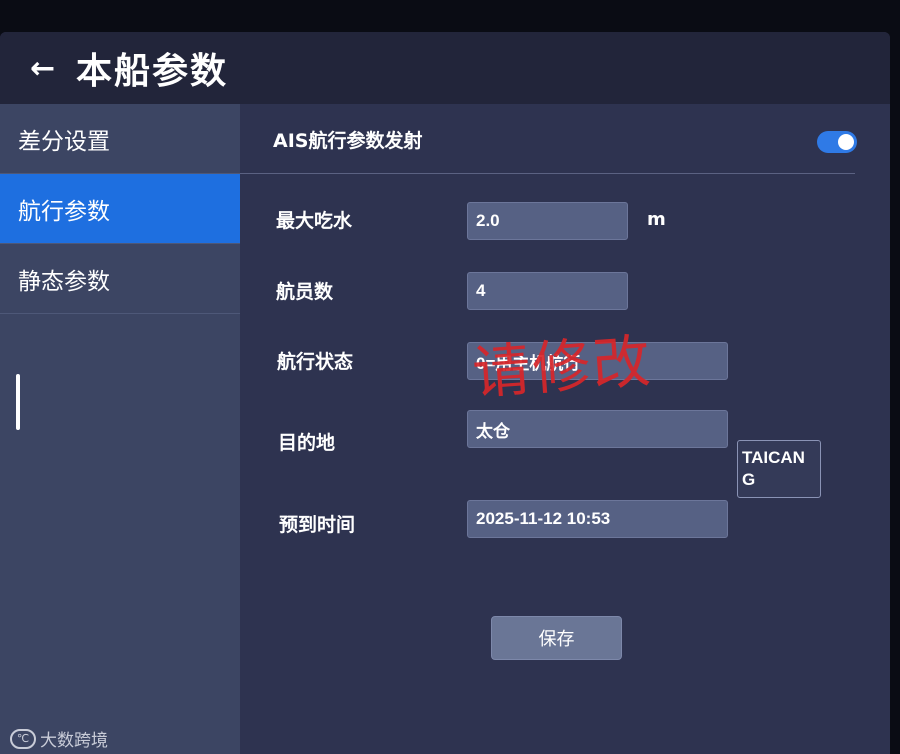 The image size is (900, 754). Describe the element at coordinates (45, 68) in the screenshot. I see `back-arrow-icon: ←` at that location.